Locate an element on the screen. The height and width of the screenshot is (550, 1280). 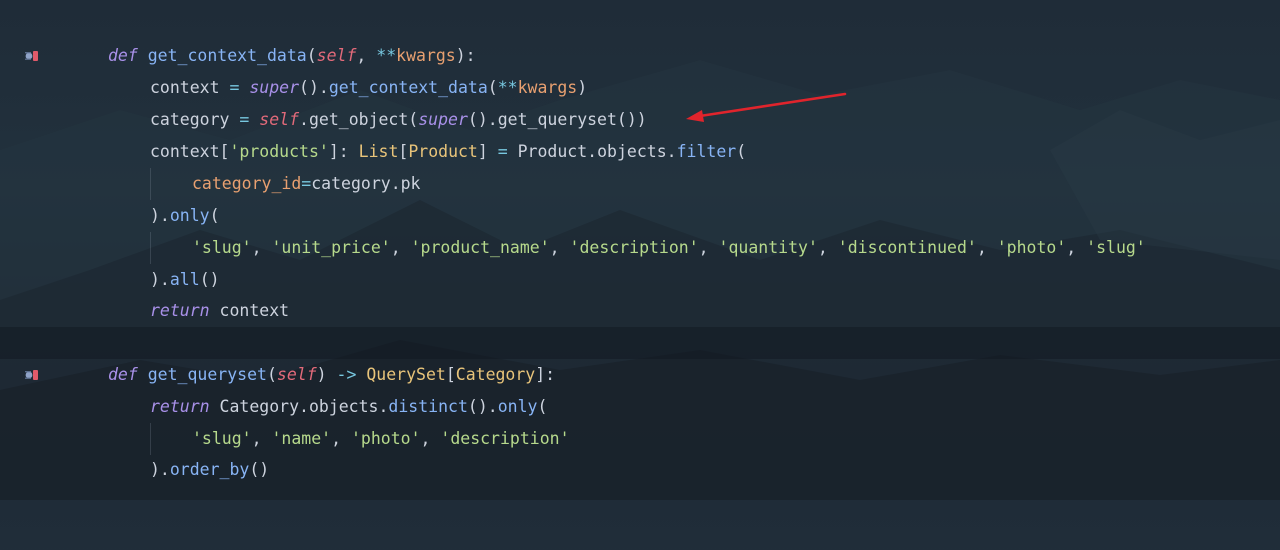
operator: -> is located at coordinates (346, 374).